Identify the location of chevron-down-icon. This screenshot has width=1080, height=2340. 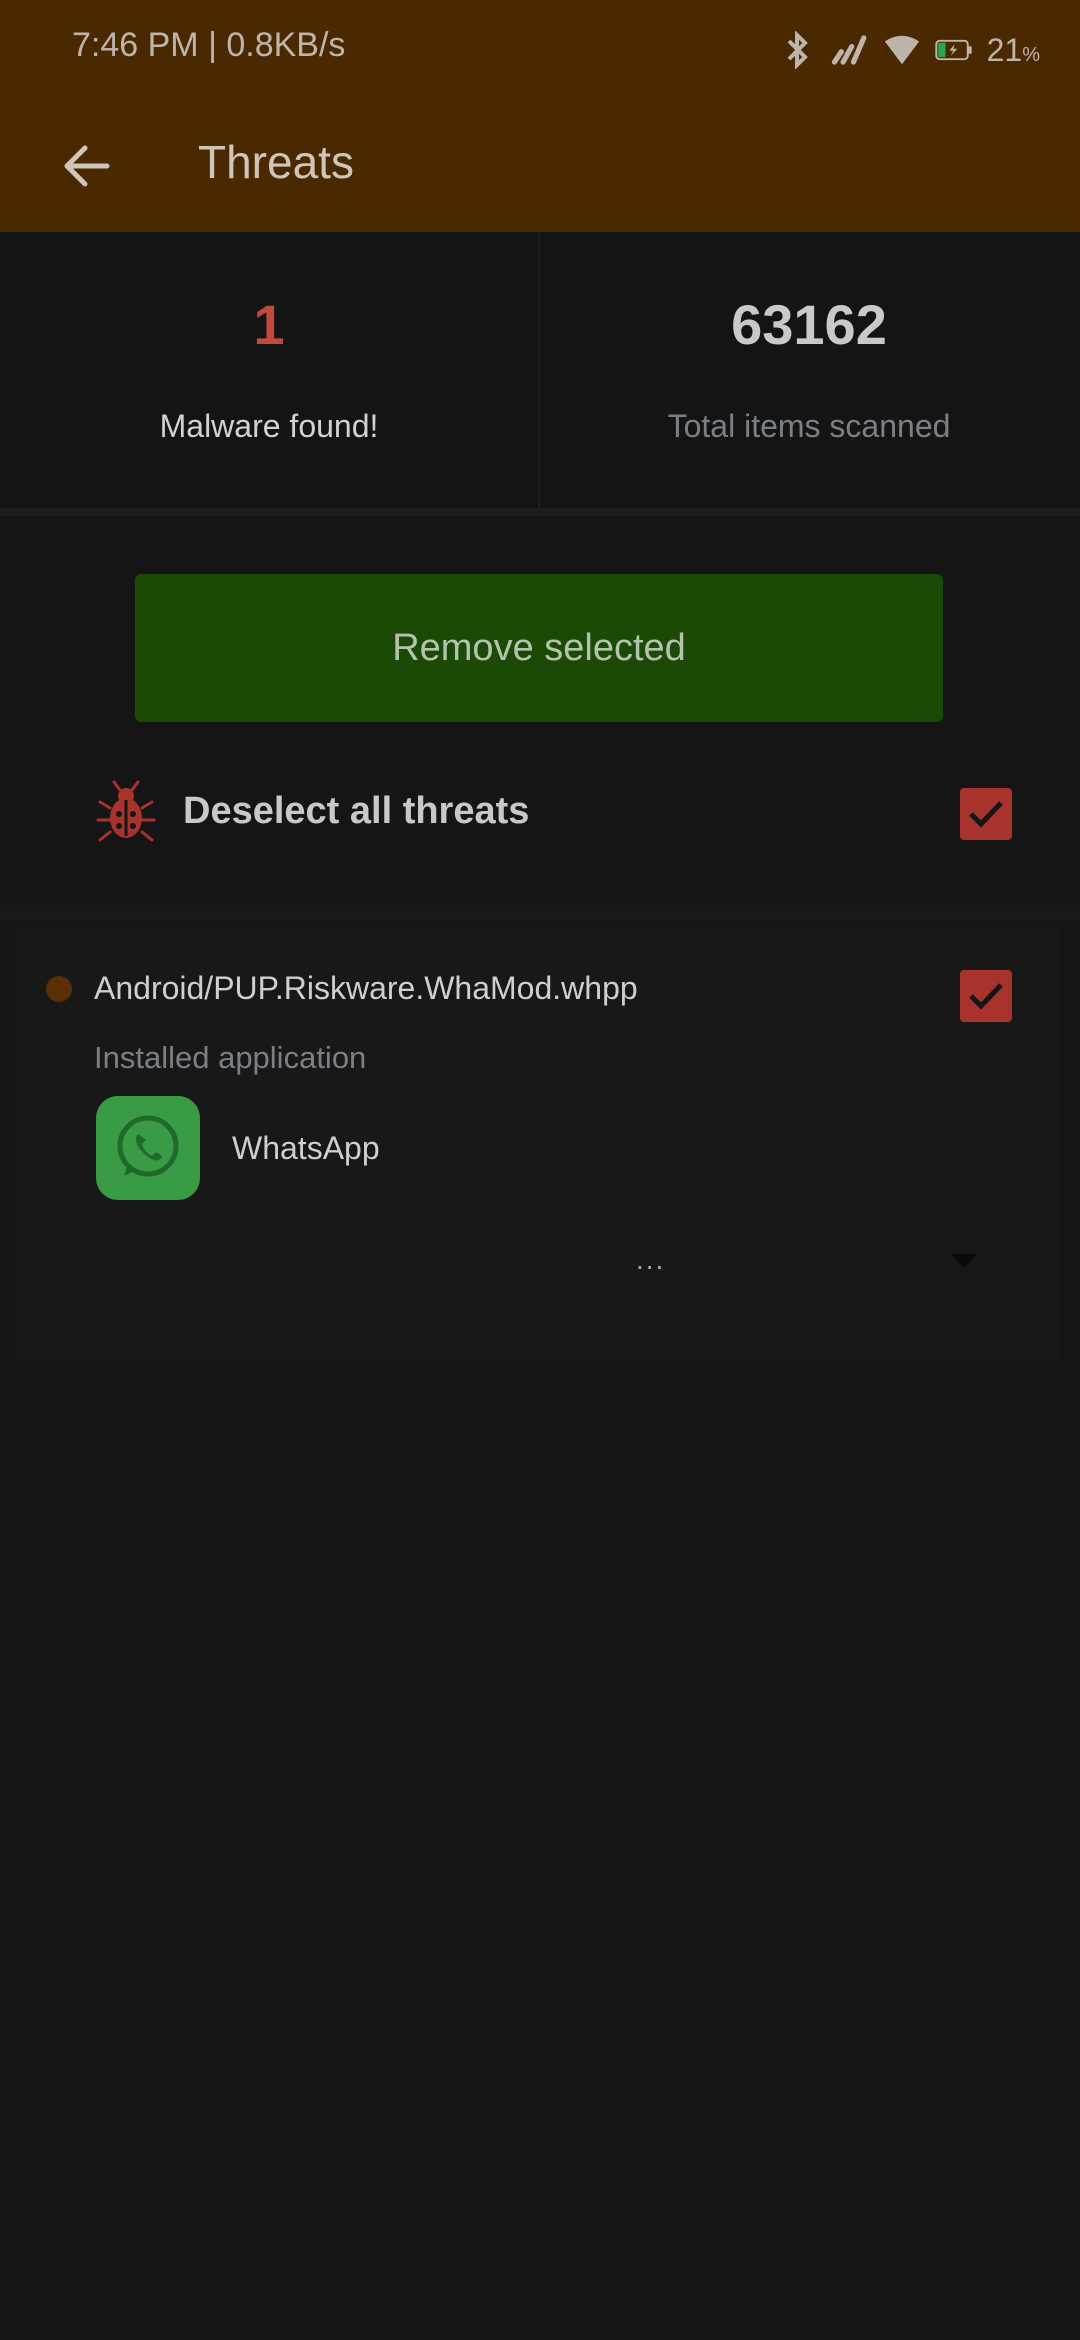
(964, 1261).